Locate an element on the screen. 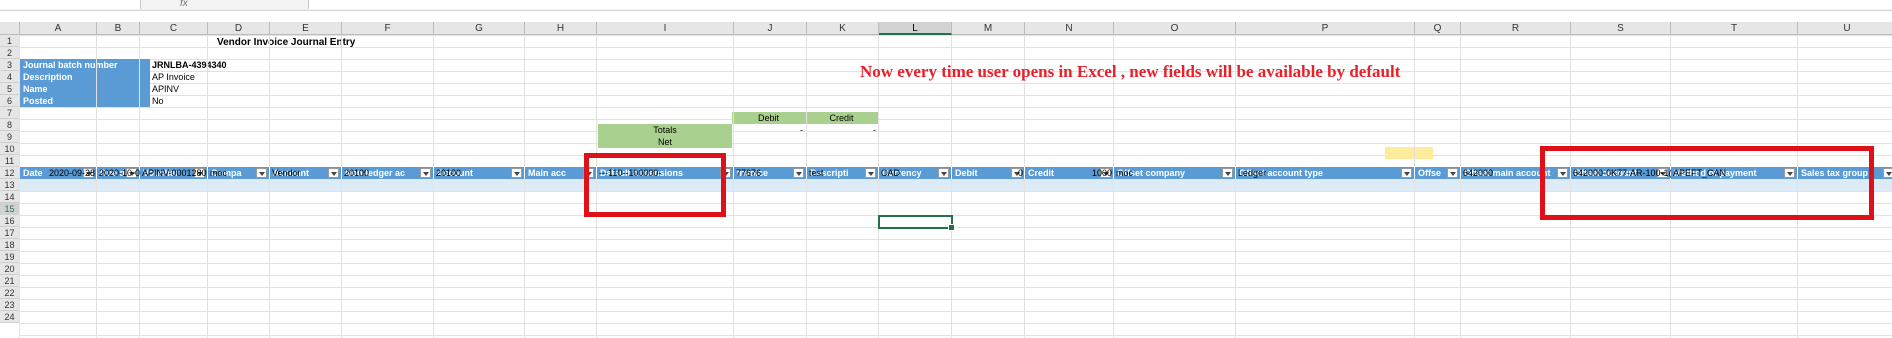  column-header-o: O is located at coordinates (1175, 28).